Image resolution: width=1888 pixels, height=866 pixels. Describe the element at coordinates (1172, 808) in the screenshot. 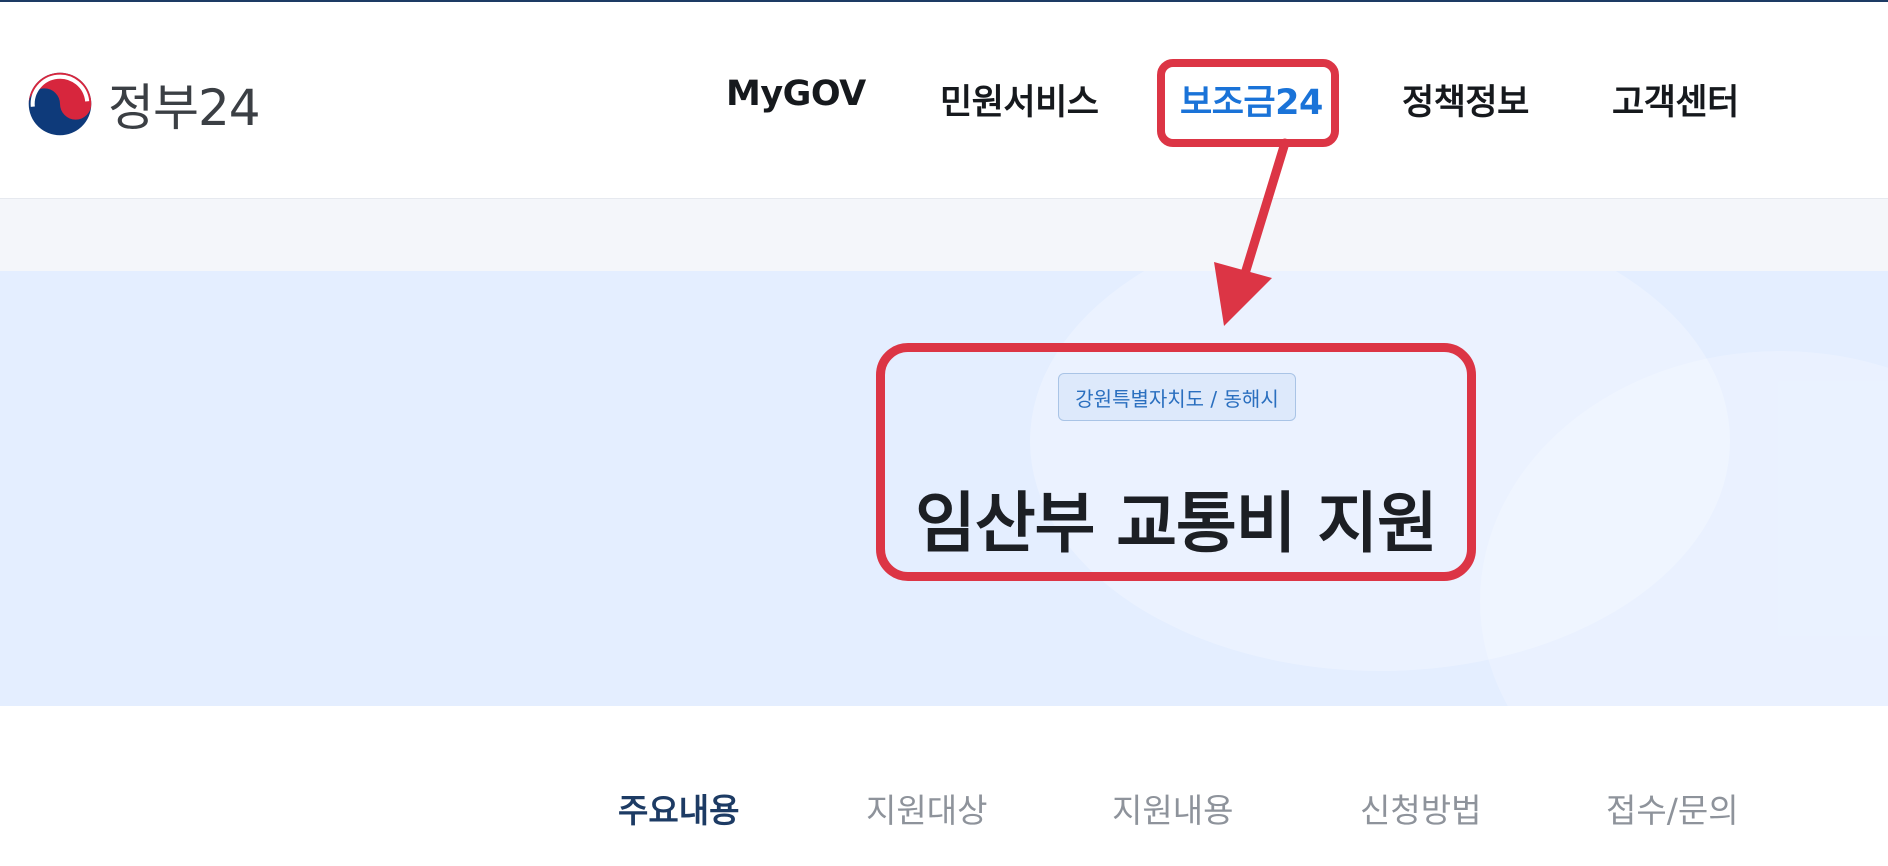

I see `tab-benefits: 지원내용` at that location.